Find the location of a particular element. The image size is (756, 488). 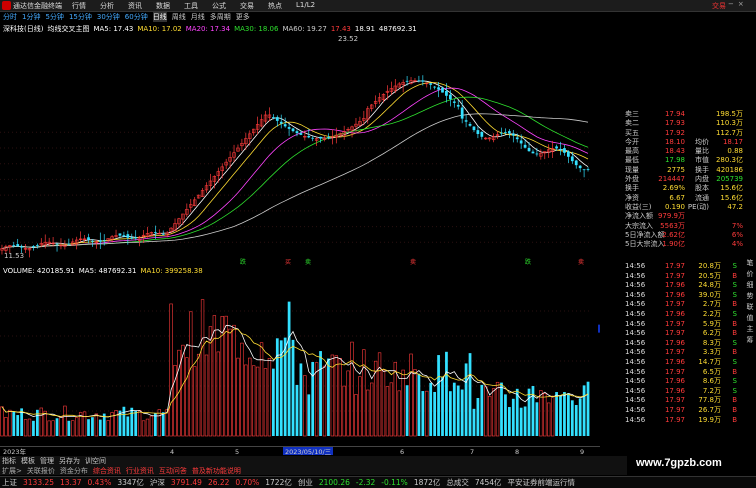

menu-item: 行情 is located at coordinates (79, 6).